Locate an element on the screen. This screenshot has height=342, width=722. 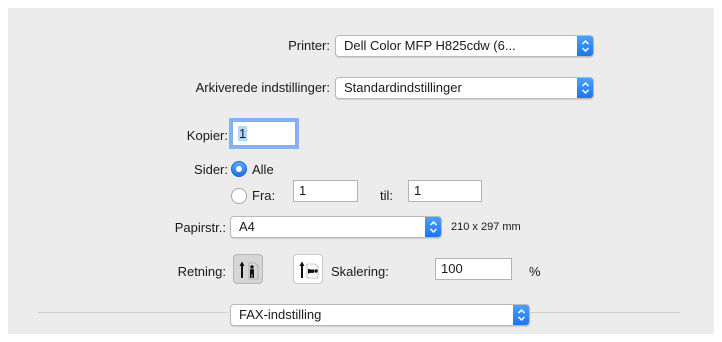
orientation-portrait-button is located at coordinates (248, 269).